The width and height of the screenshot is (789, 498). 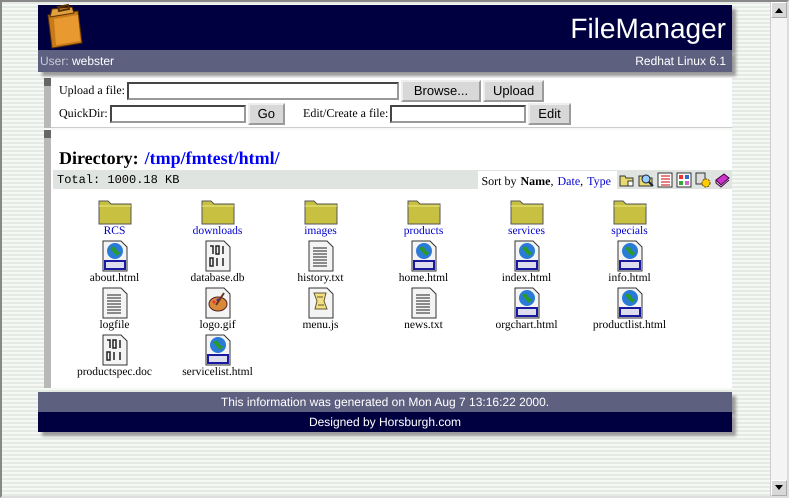 I want to click on file-name: home.html, so click(x=423, y=278).